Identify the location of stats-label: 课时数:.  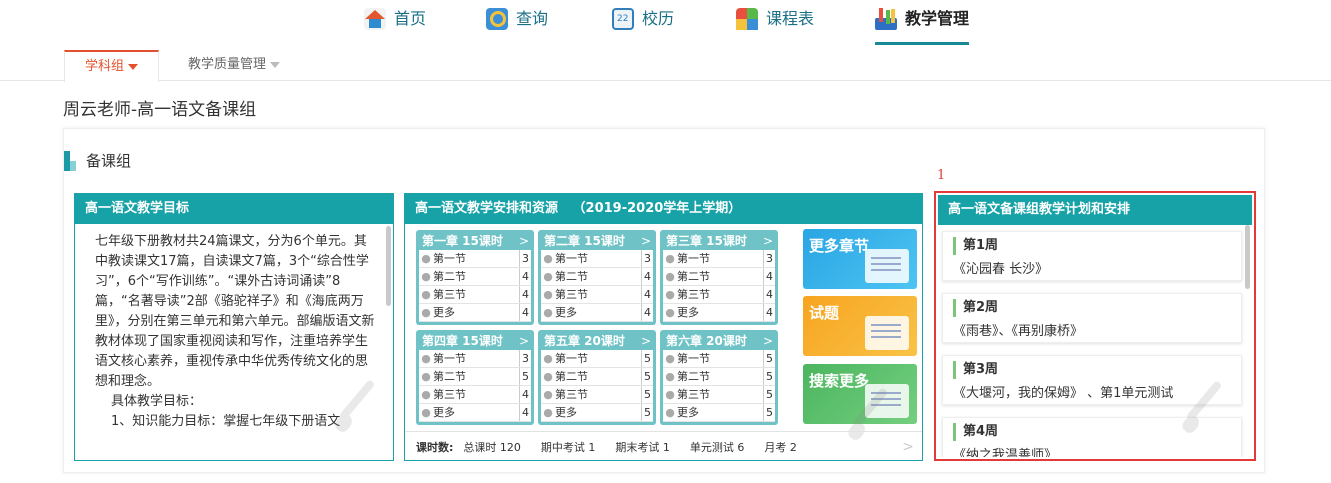
(435, 447).